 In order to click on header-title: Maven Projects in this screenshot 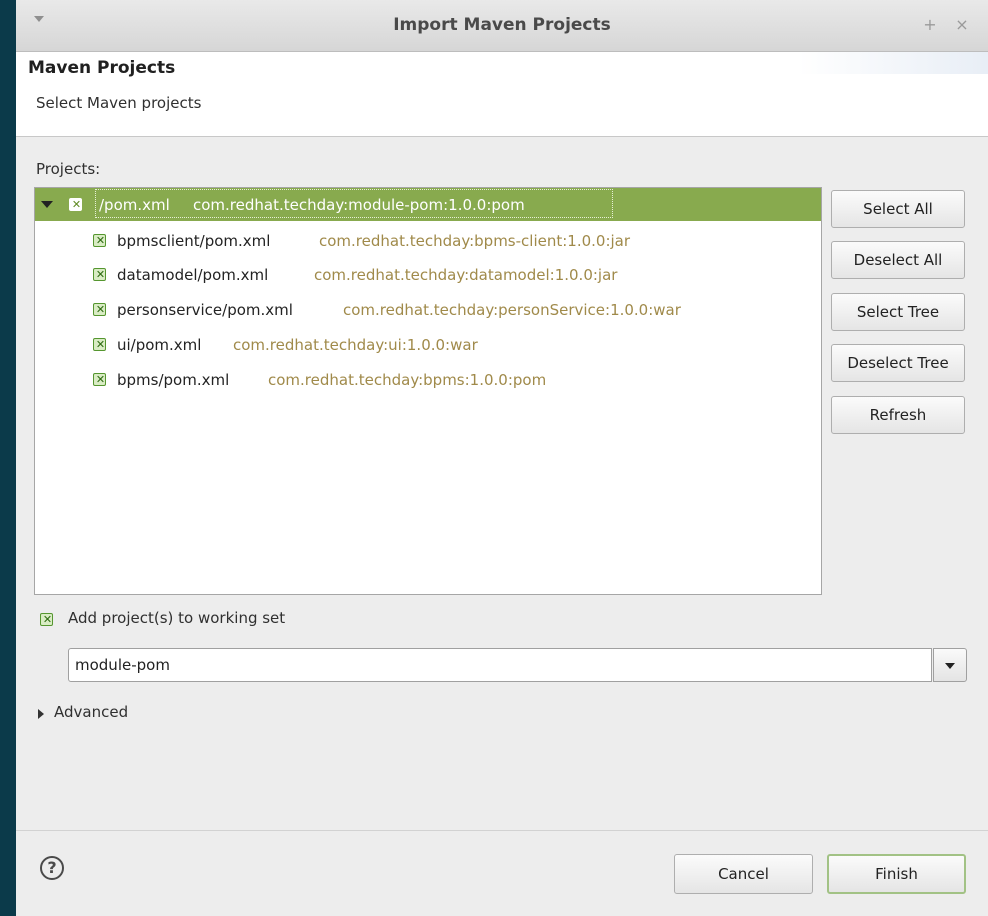, I will do `click(102, 68)`.